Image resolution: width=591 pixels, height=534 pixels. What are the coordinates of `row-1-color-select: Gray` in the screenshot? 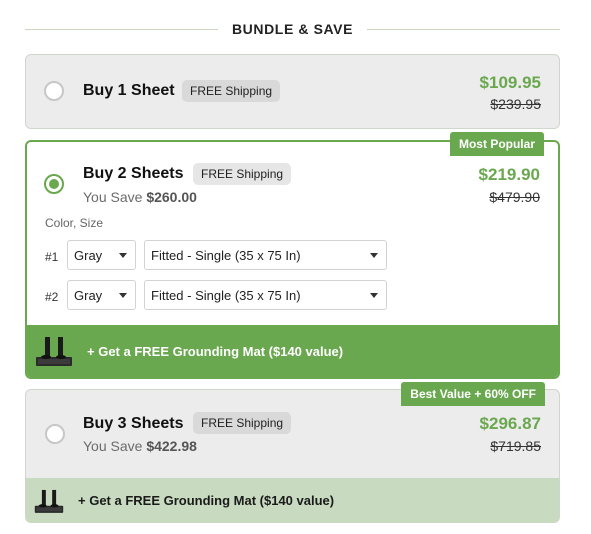 It's located at (101, 255).